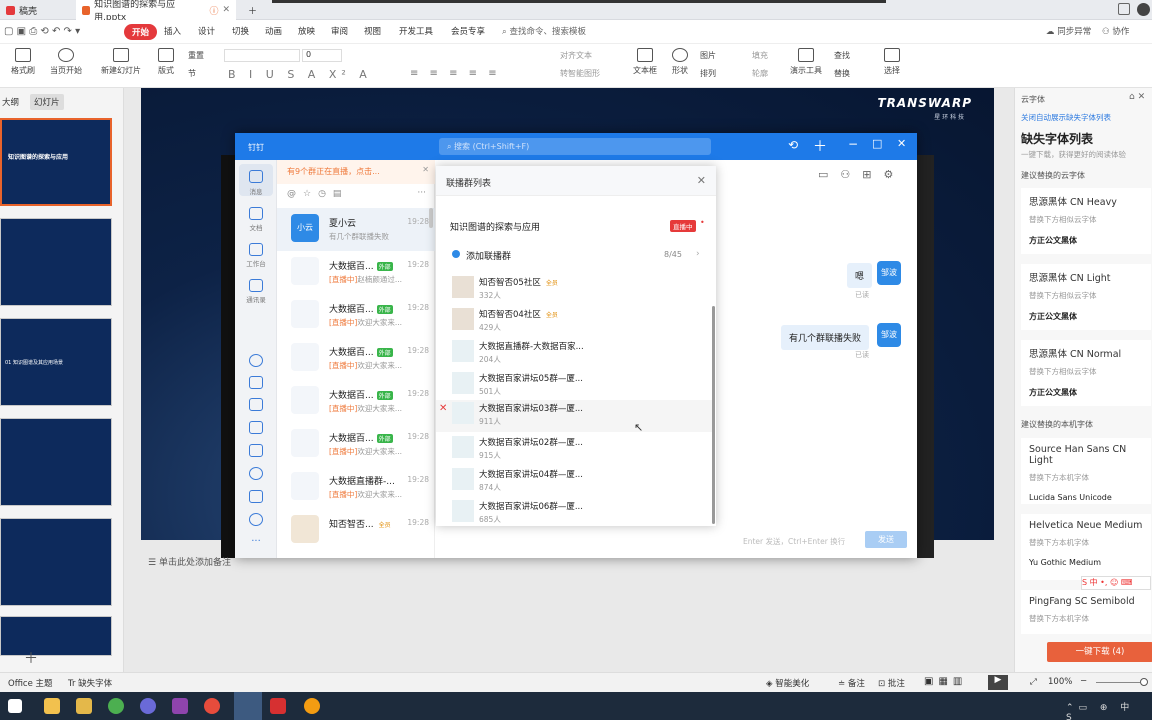  What do you see at coordinates (877, 143) in the screenshot?
I see `maximize-icon: □` at bounding box center [877, 143].